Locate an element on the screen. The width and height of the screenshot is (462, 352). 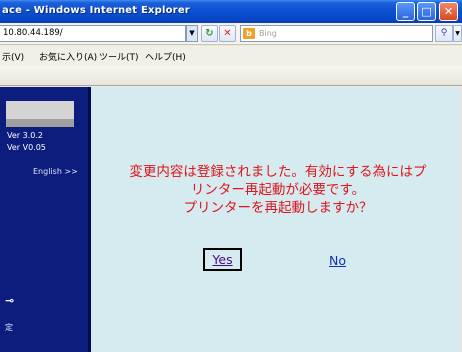
menu-help: ヘルプ(H) is located at coordinates (165, 56).